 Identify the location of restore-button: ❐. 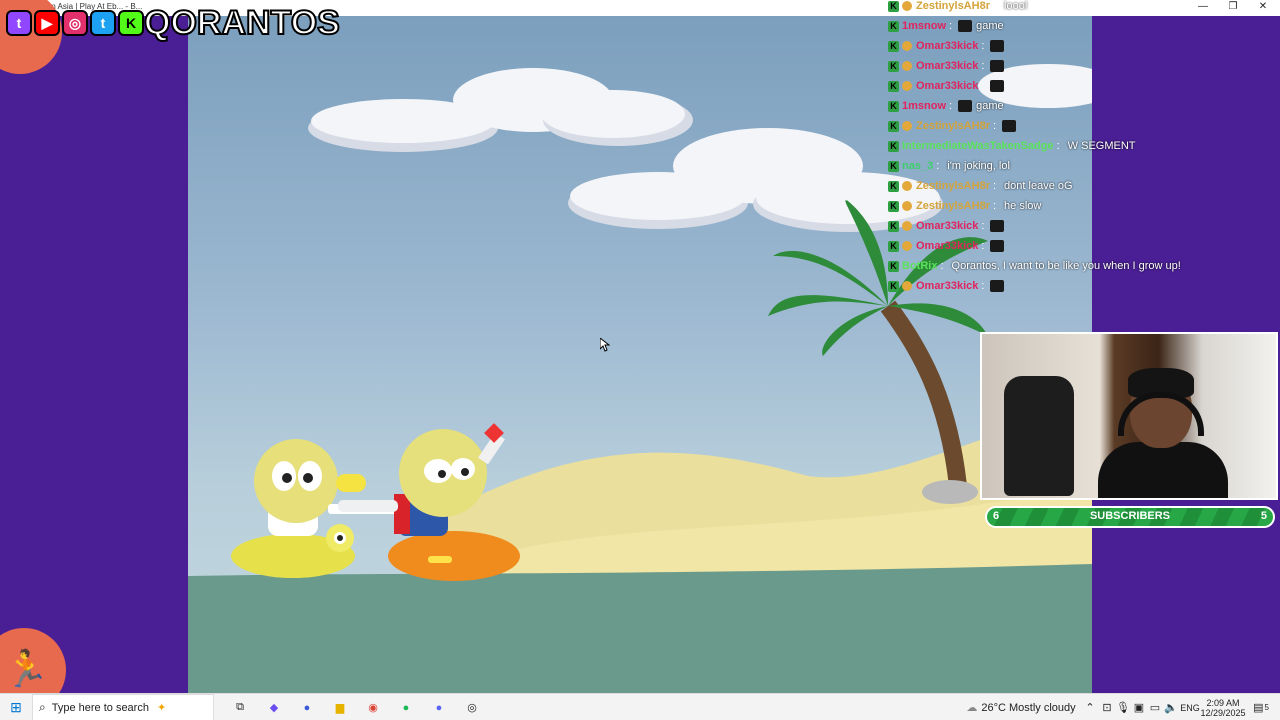
(1233, 8).